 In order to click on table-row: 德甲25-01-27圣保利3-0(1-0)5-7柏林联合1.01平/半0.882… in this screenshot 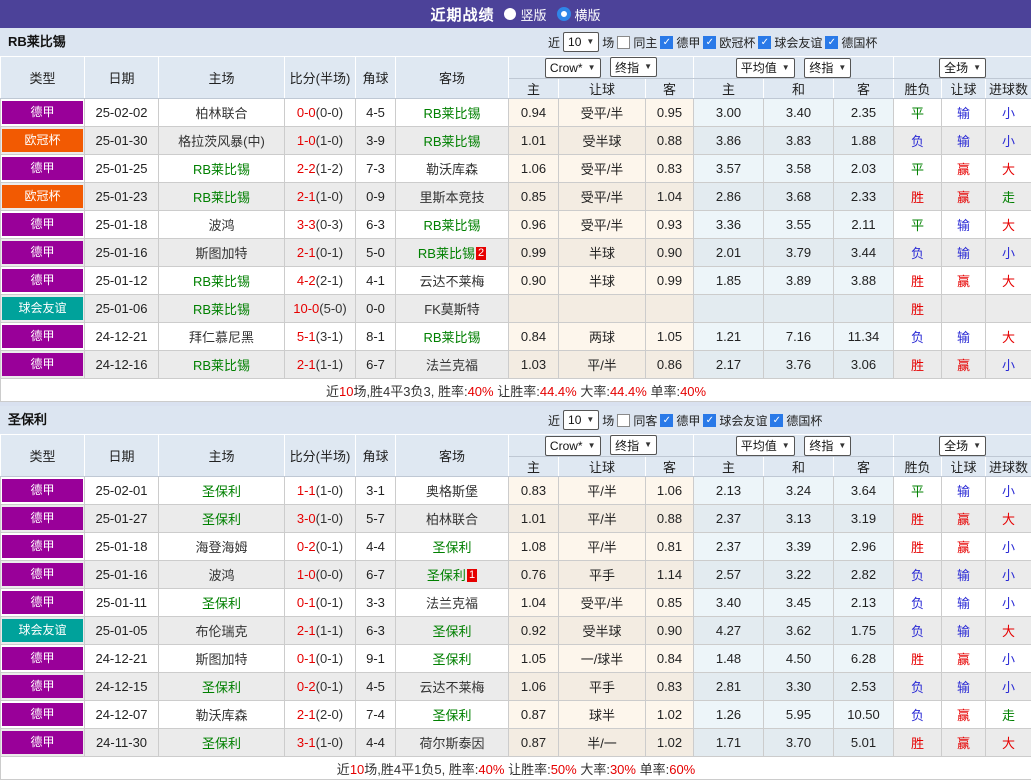, I will do `click(516, 519)`.